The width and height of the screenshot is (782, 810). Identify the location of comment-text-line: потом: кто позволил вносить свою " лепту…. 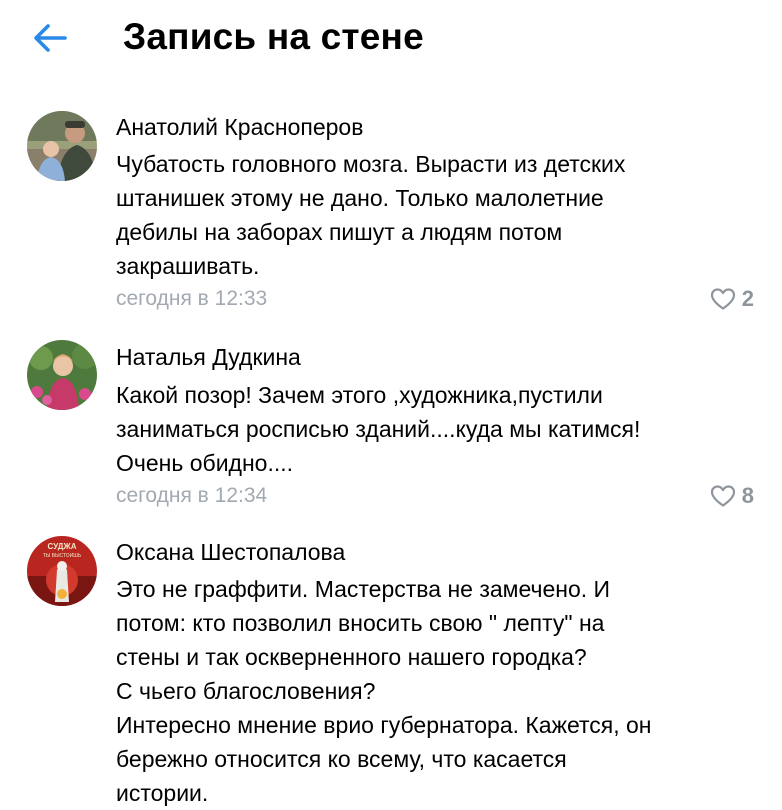
(360, 623).